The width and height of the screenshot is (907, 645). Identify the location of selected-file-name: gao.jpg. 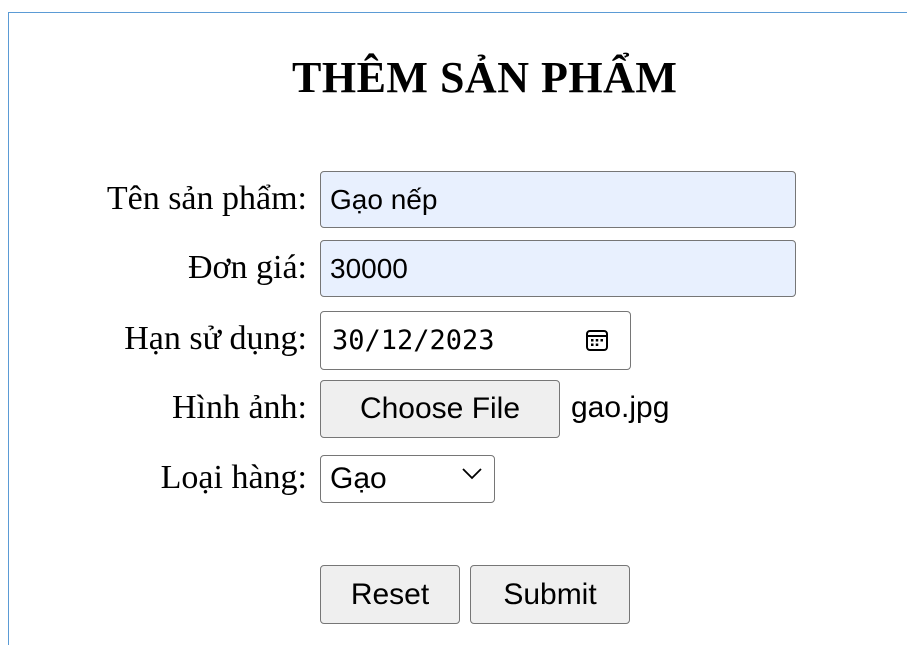
(620, 407).